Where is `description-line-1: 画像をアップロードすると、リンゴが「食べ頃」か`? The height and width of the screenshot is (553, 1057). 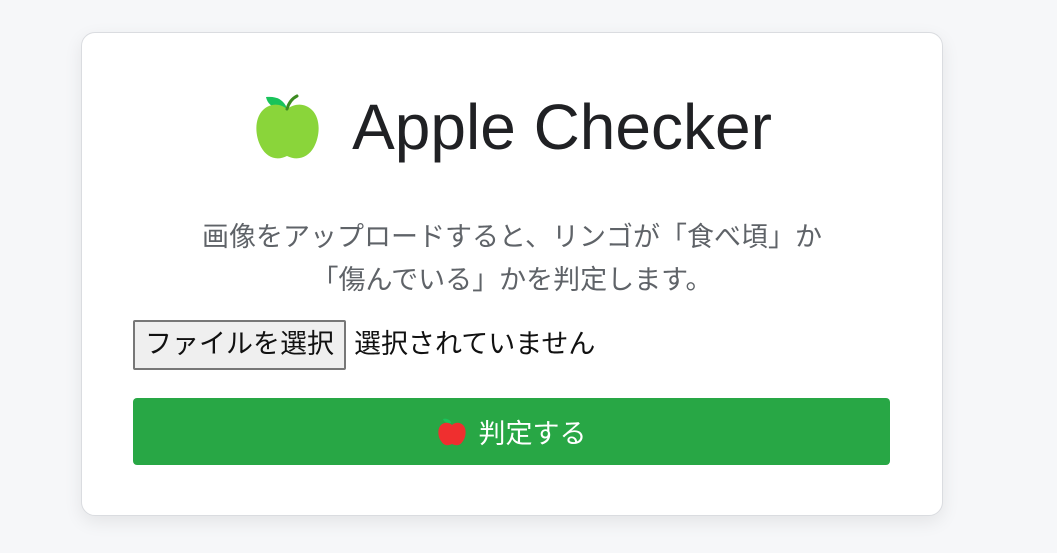
description-line-1: 画像をアップロードすると、リンゴが「食べ頃」か is located at coordinates (512, 237).